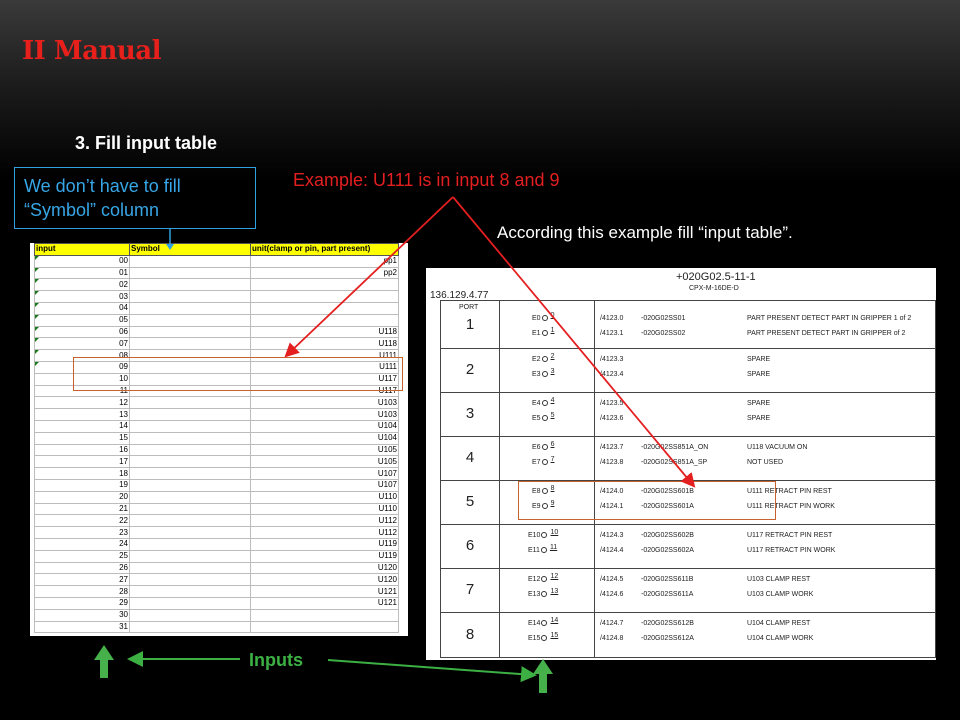 This screenshot has height=720, width=960. What do you see at coordinates (552, 315) in the screenshot?
I see `pin-number: 0` at bounding box center [552, 315].